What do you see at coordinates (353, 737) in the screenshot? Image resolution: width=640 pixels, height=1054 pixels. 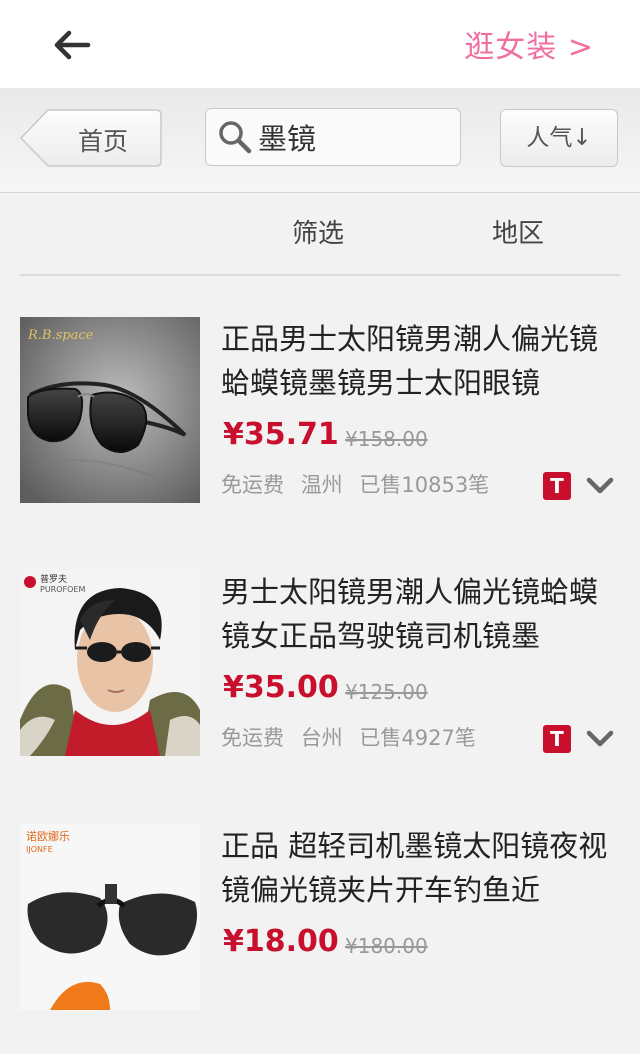 I see `product-meta: 免运费 台州 已售4927笔` at bounding box center [353, 737].